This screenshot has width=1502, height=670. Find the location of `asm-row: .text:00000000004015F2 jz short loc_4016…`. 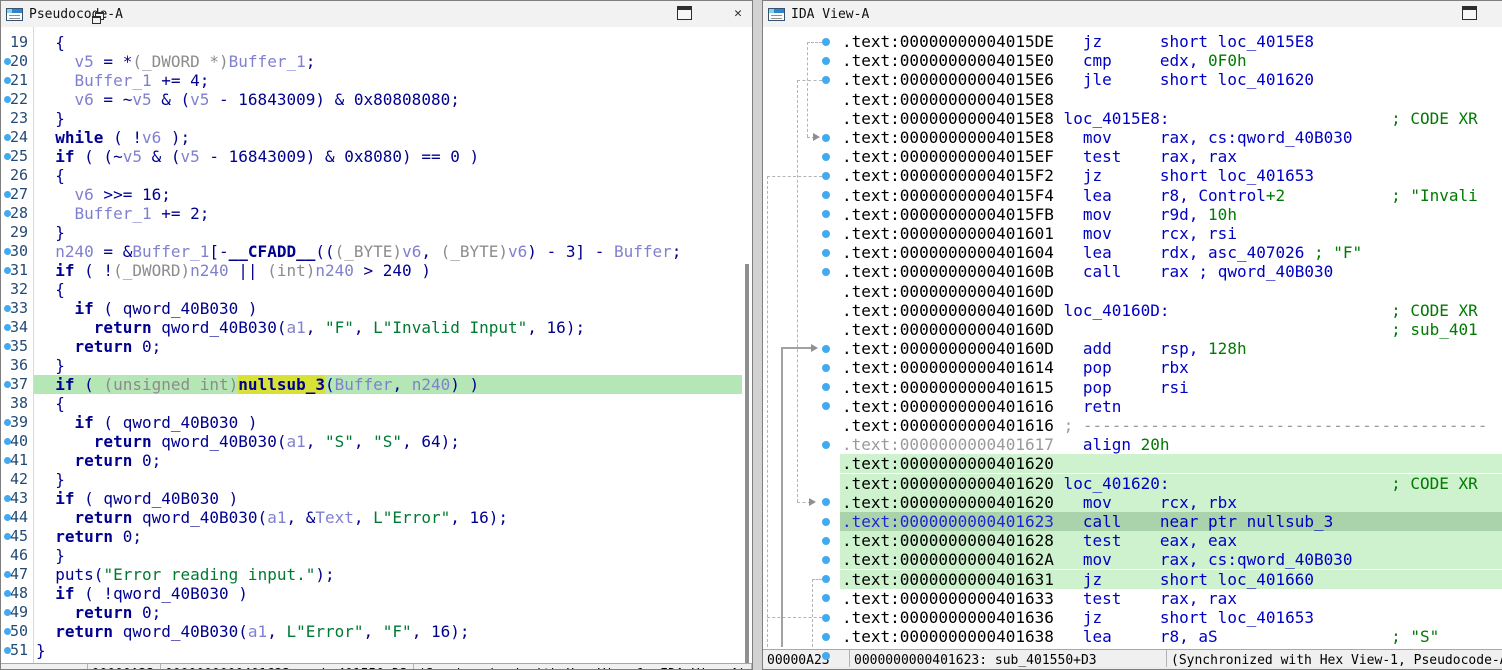

asm-row: .text:00000000004015F2 jz short loc_4016… is located at coordinates (1132, 175).